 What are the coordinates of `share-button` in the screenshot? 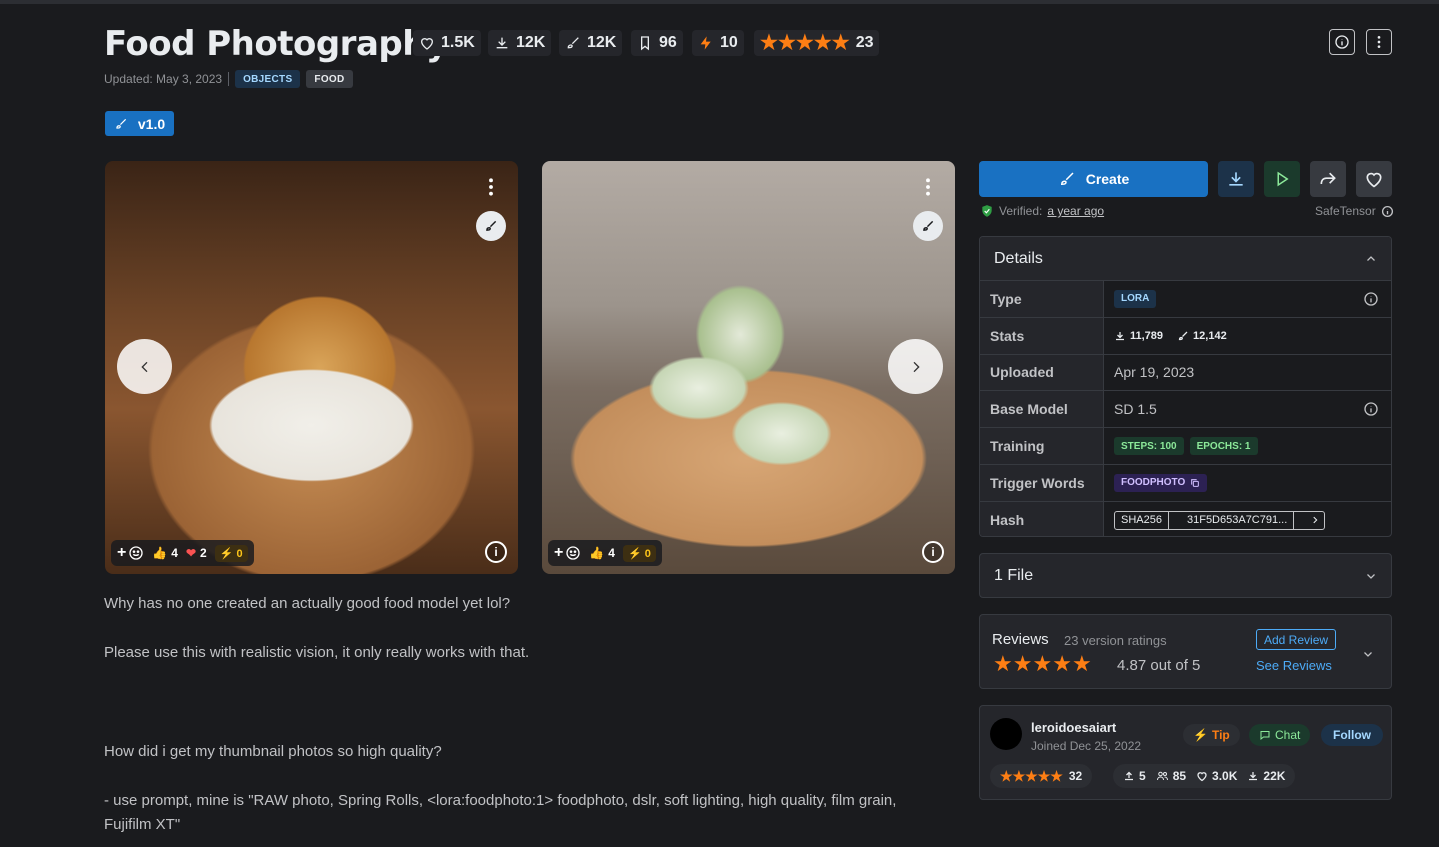 It's located at (1328, 179).